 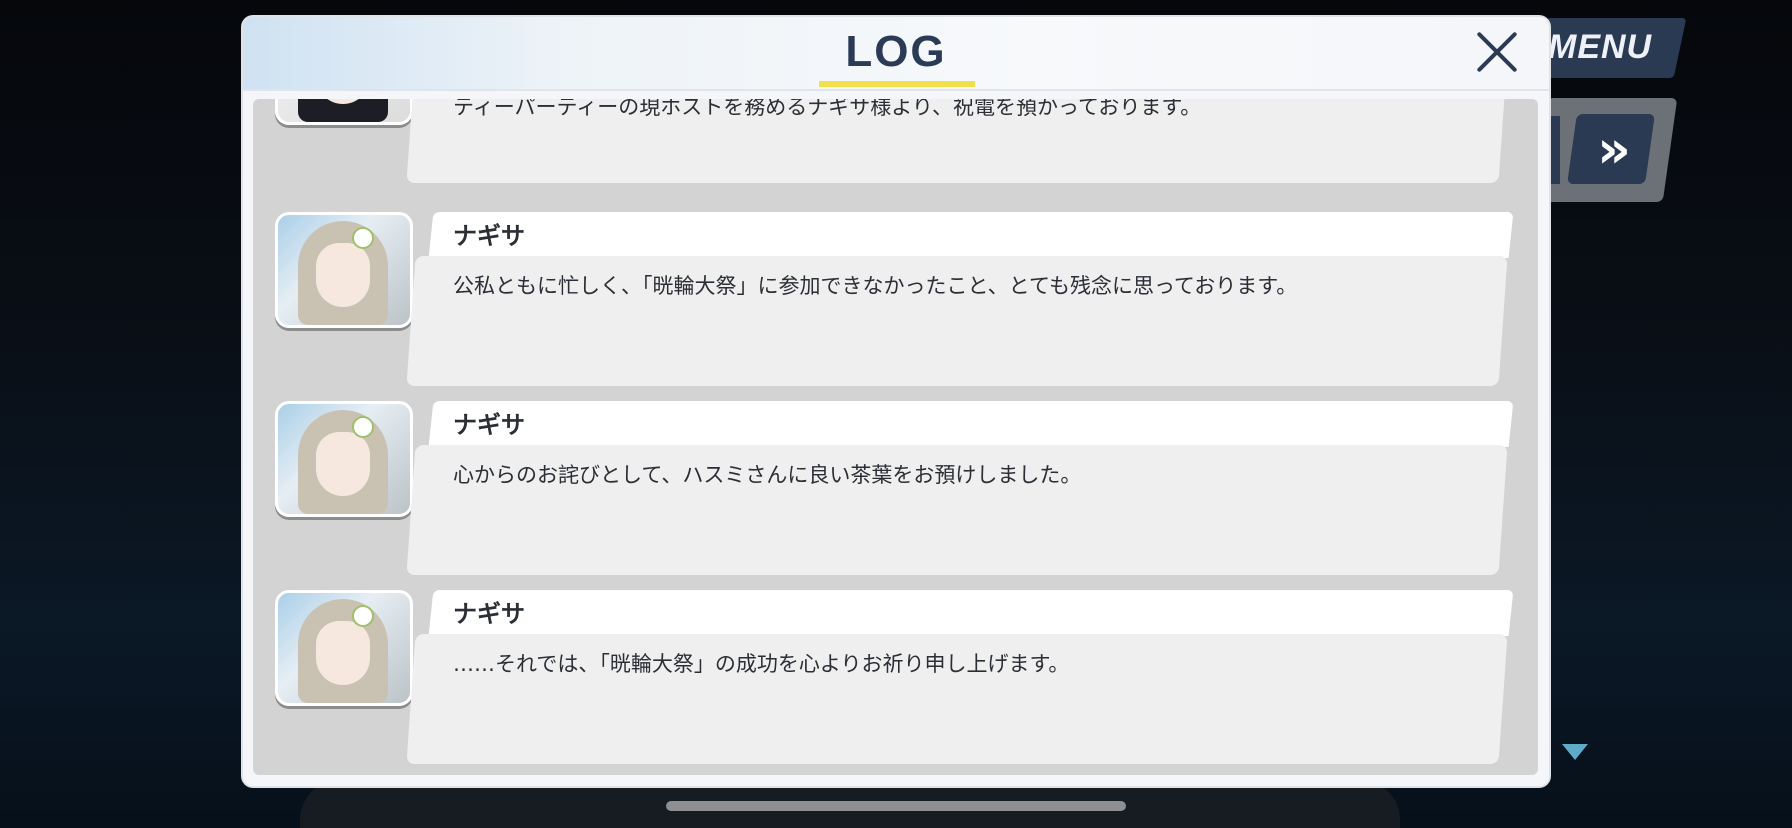 I want to click on home-indicator, so click(x=896, y=806).